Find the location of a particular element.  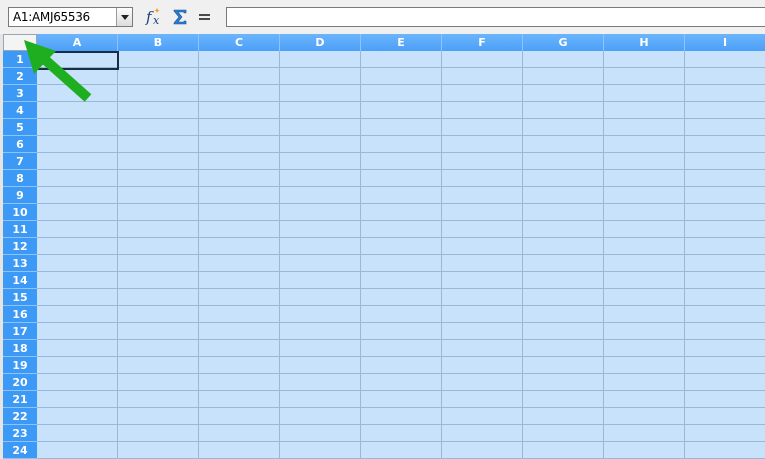

row-header: 1 is located at coordinates (20, 59).